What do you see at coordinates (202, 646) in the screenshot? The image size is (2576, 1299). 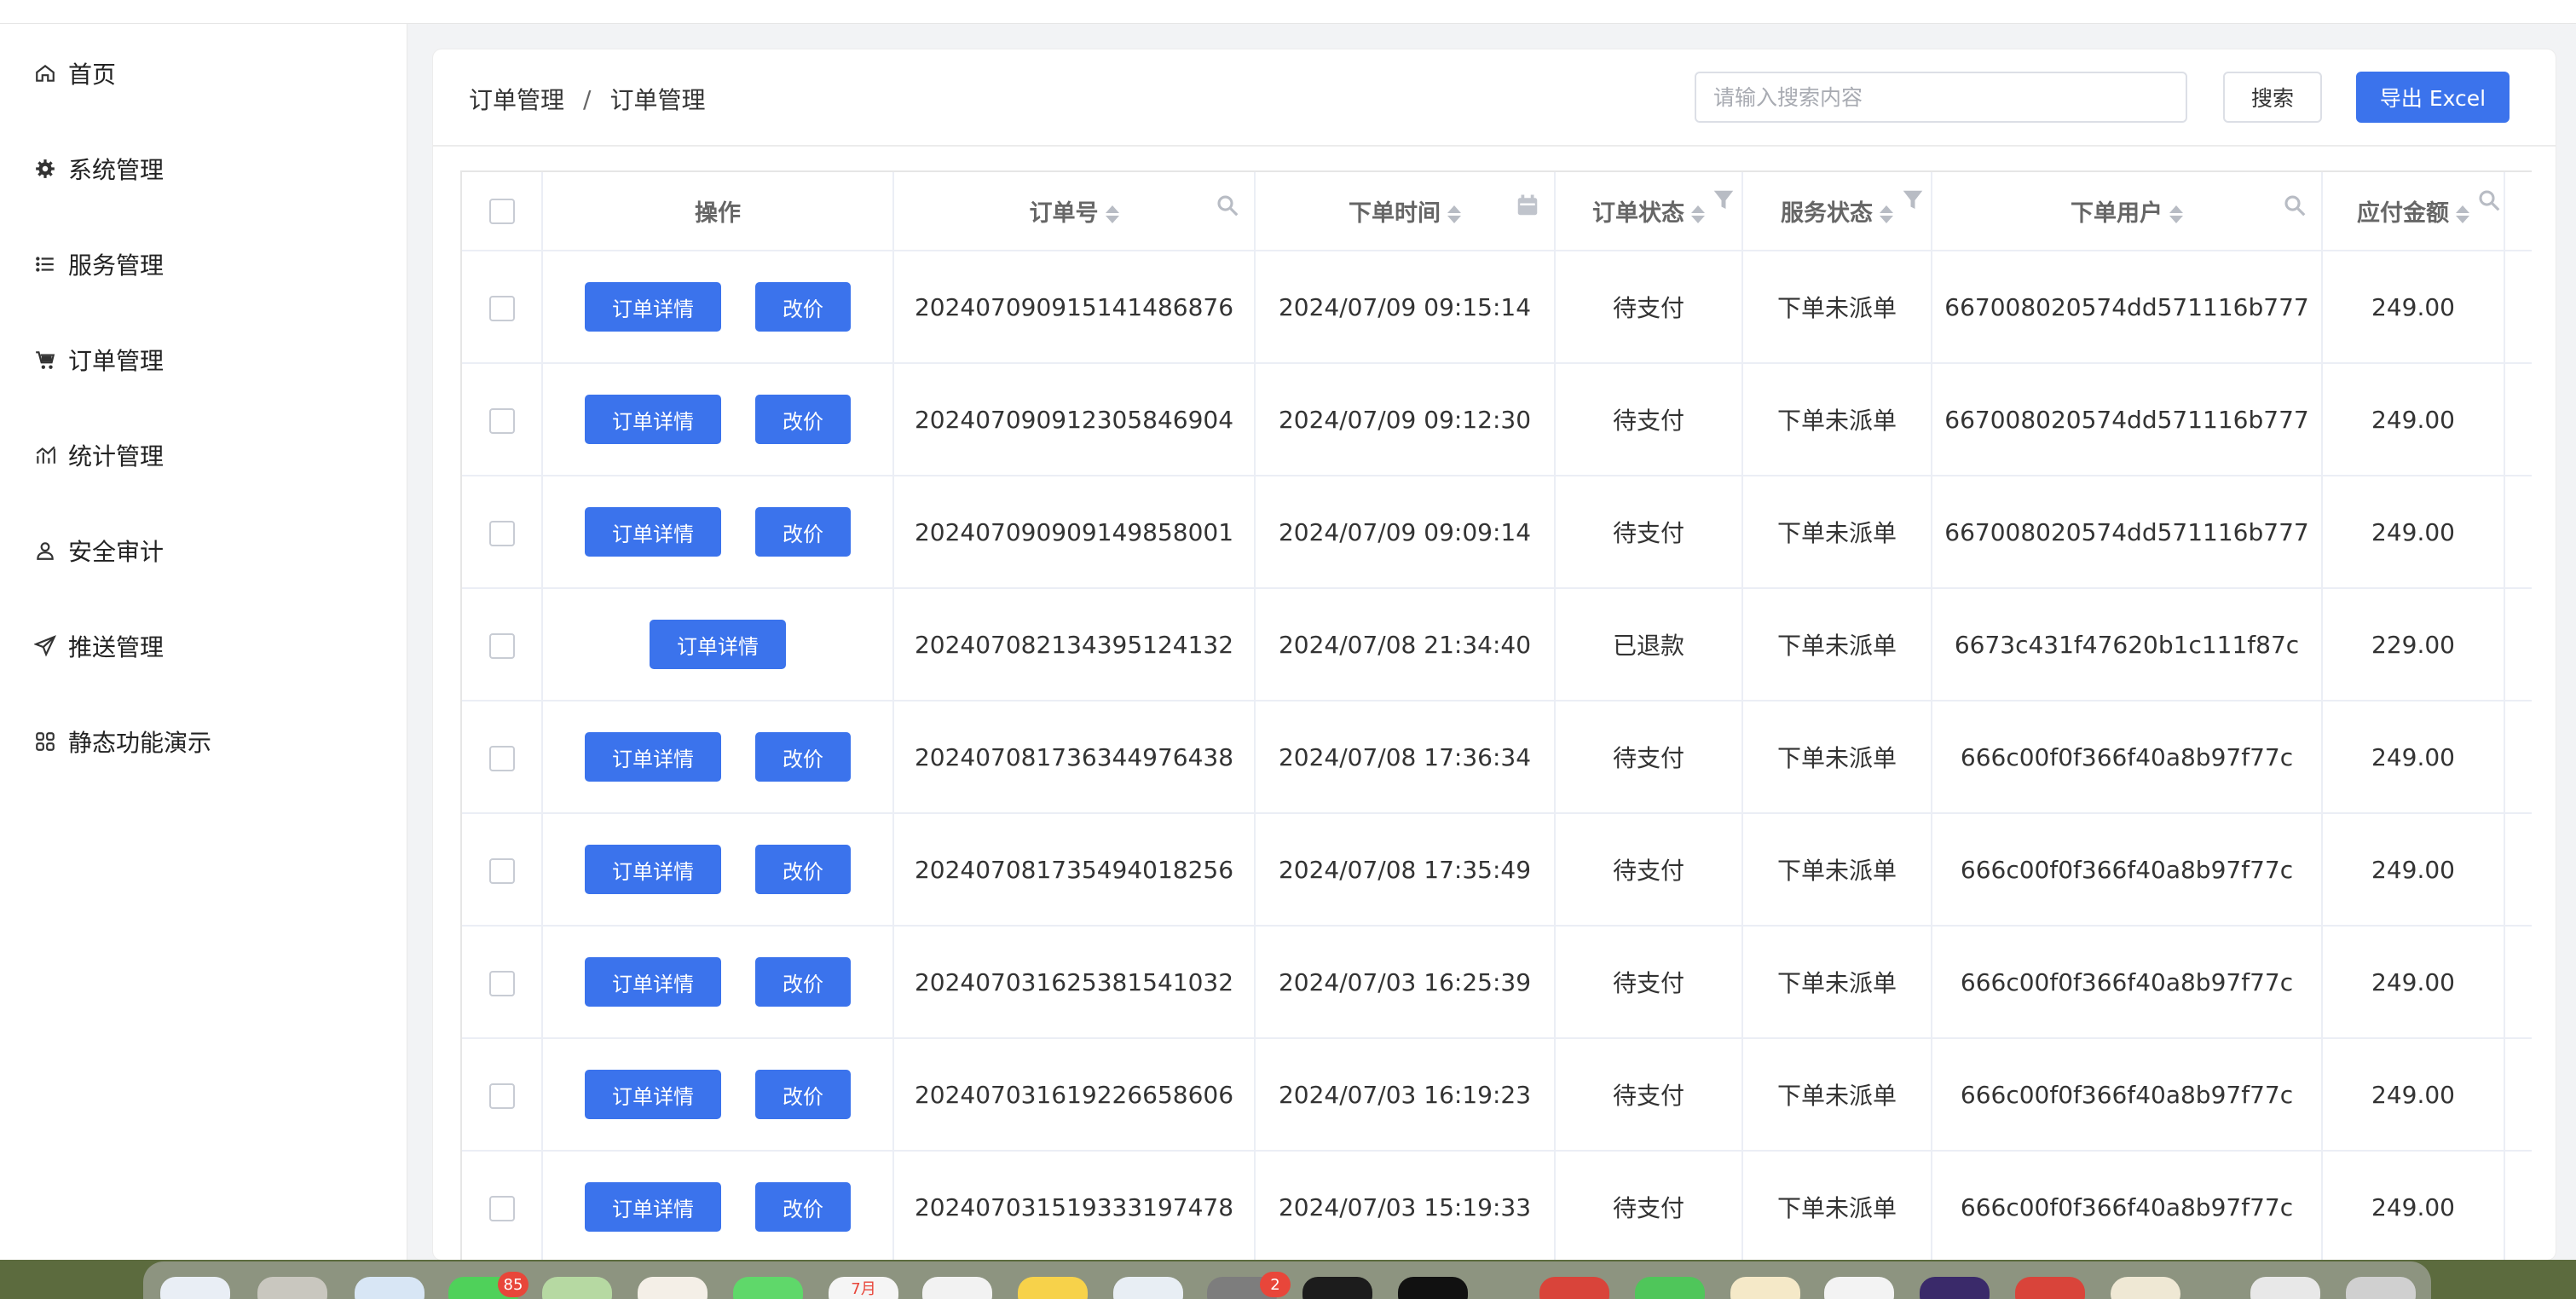 I see `sidebar-item-push: 推送管理` at bounding box center [202, 646].